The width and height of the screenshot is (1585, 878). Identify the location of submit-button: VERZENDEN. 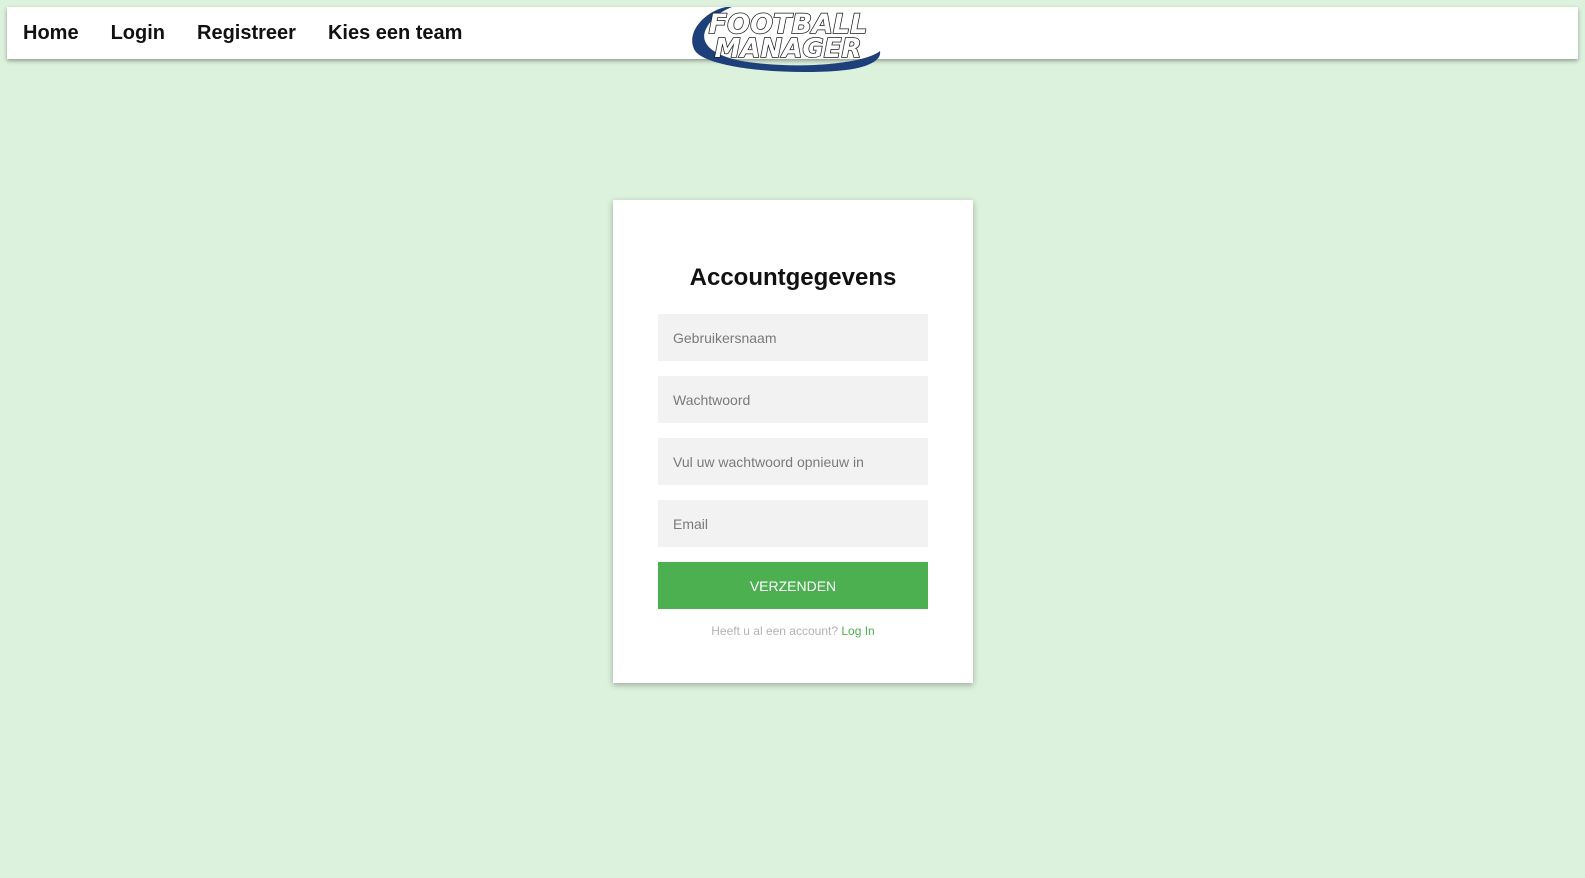
(793, 585).